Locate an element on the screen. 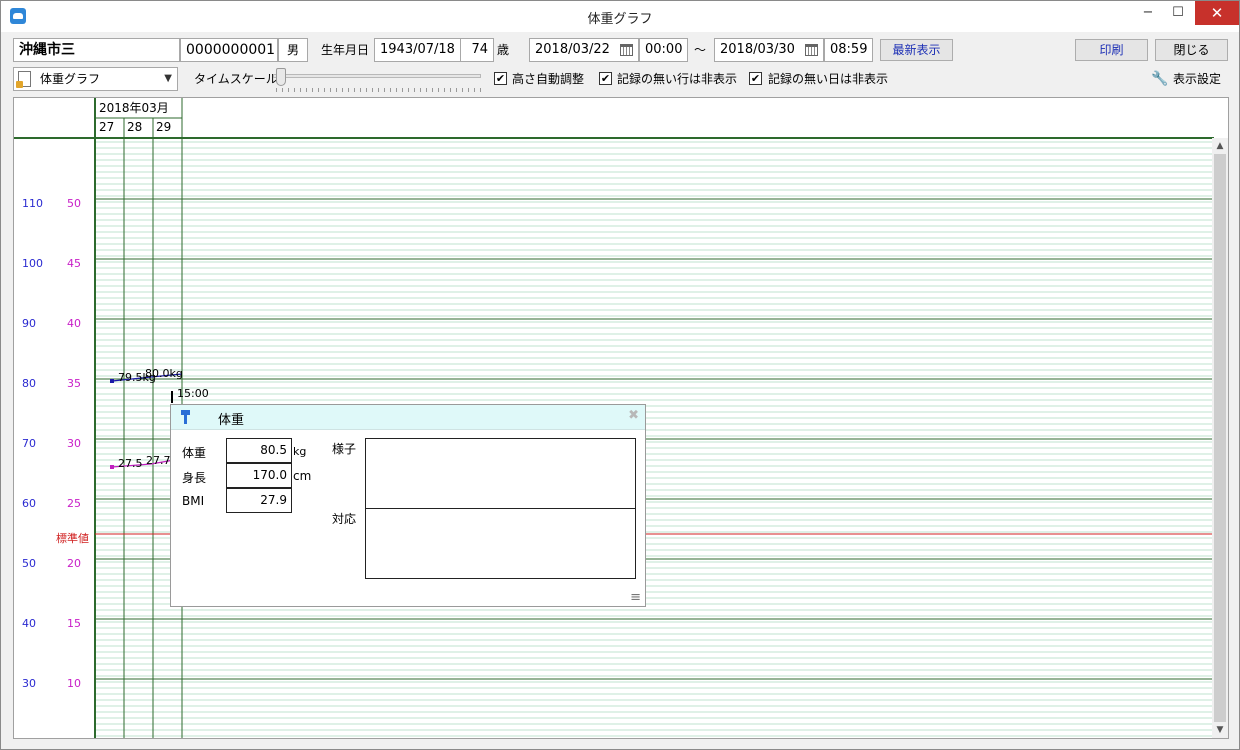 This screenshot has width=1240, height=750. auto-height-checkbox: ✔ is located at coordinates (500, 78).